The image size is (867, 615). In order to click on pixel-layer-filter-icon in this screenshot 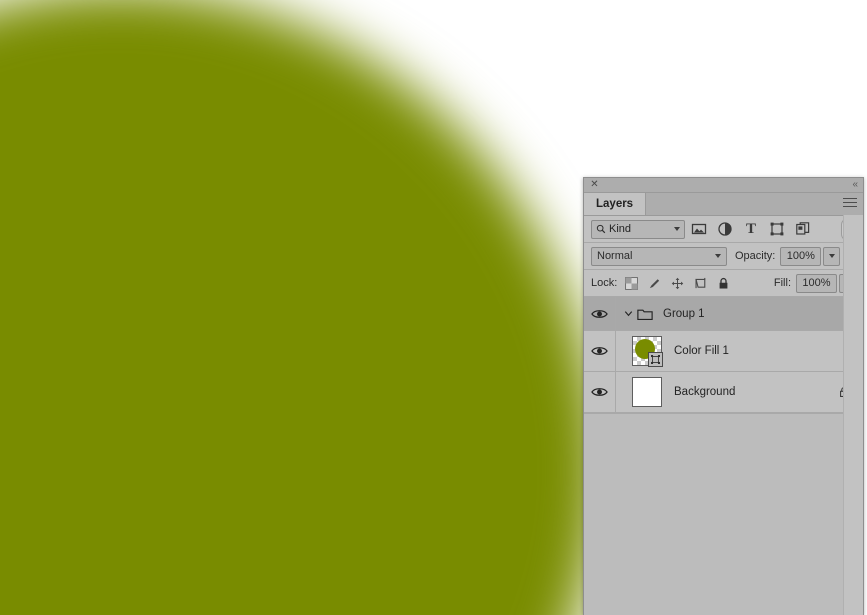, I will do `click(699, 229)`.